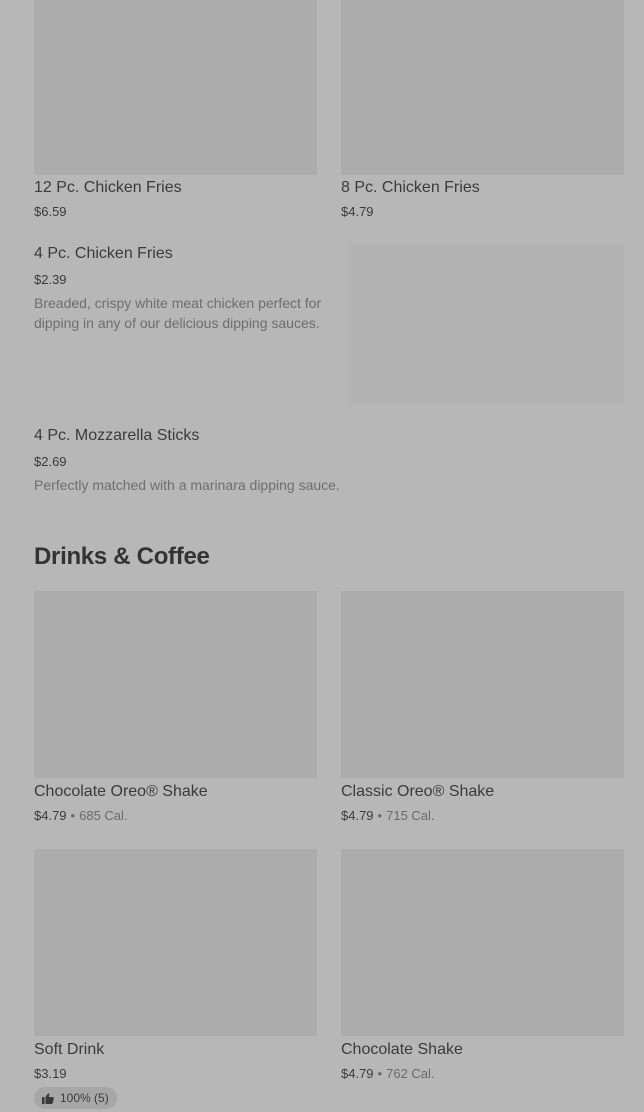 This screenshot has width=644, height=1112. Describe the element at coordinates (410, 188) in the screenshot. I see `item-name-8-pc-chicken-fries: 8 Pc. Chicken Fries` at that location.